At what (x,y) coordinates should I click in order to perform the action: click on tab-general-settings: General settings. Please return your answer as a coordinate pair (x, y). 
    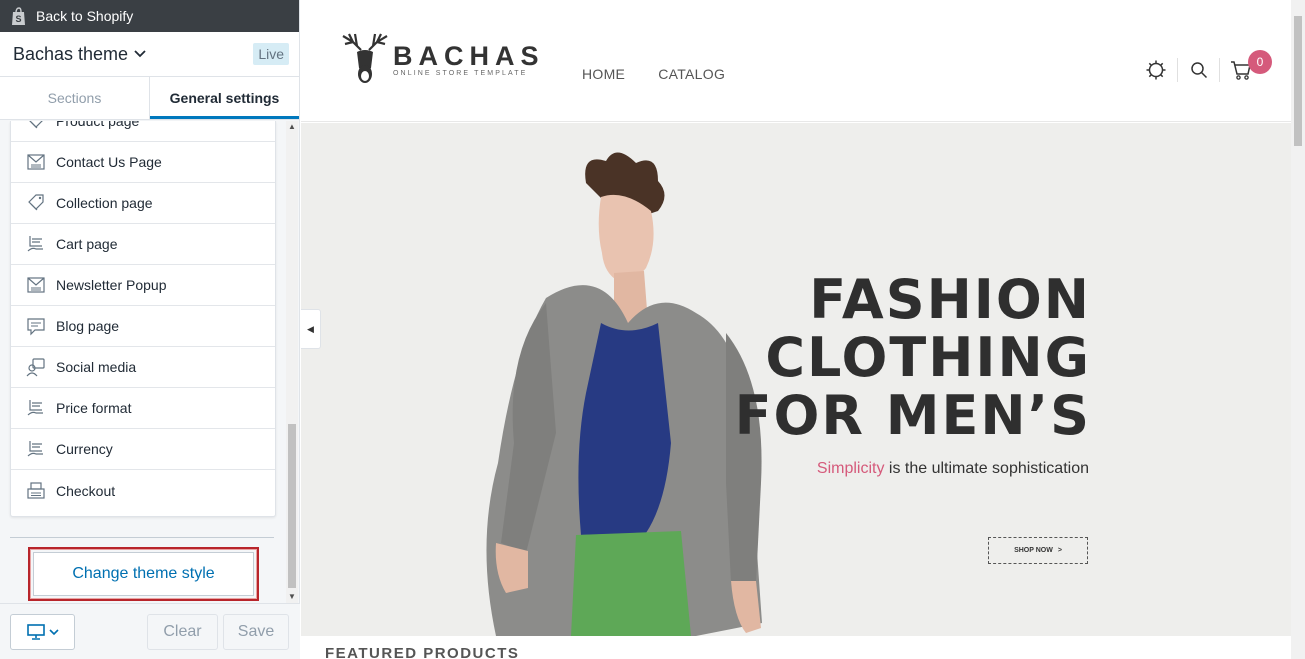
    Looking at the image, I should click on (224, 97).